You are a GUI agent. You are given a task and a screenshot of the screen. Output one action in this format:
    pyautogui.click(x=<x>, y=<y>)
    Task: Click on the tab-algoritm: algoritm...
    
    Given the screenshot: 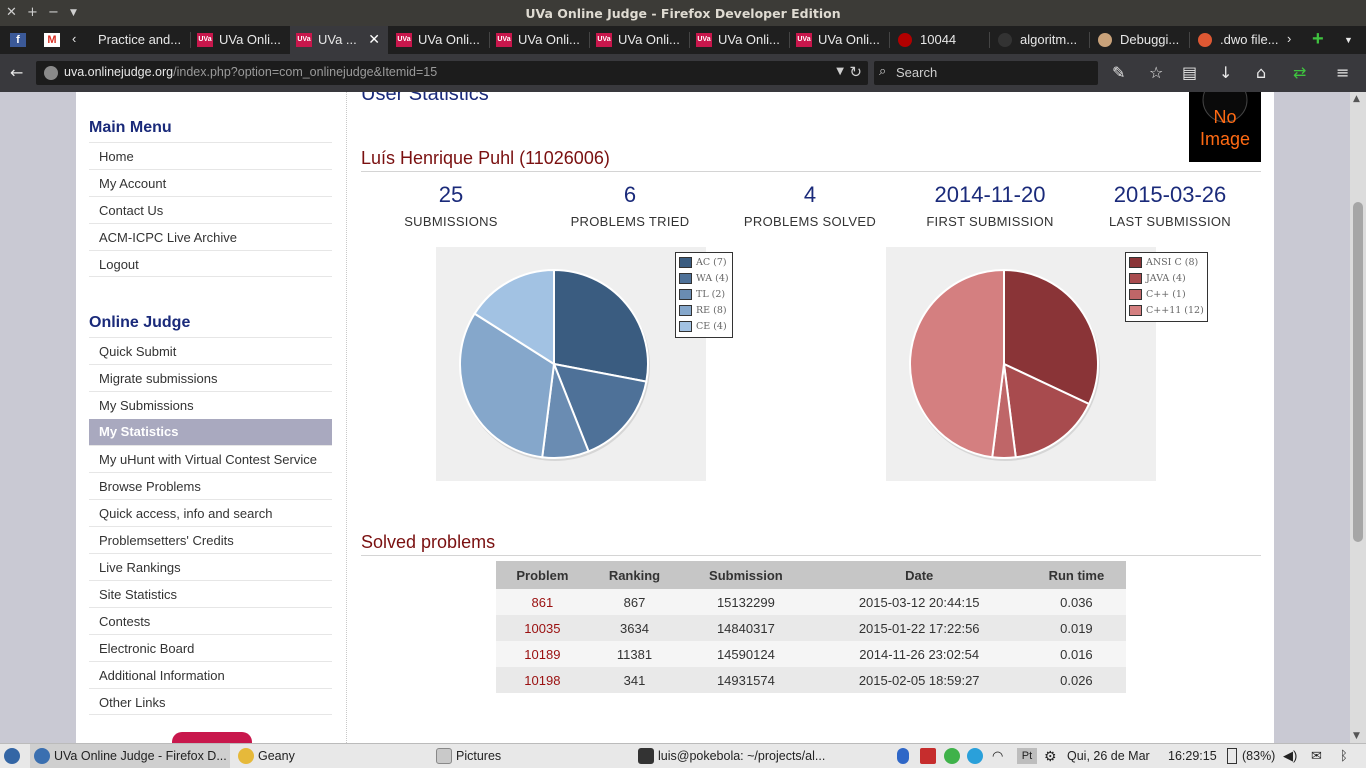 What is the action you would take?
    pyautogui.click(x=1040, y=40)
    